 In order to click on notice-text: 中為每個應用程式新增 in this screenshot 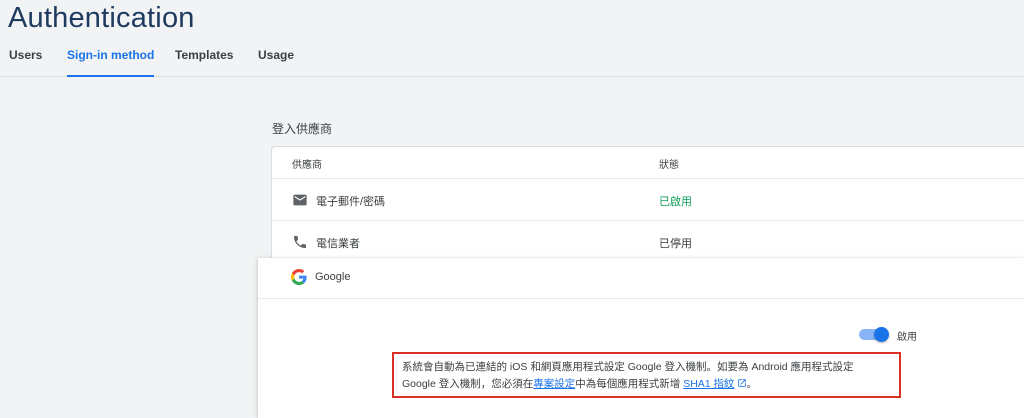, I will do `click(629, 384)`.